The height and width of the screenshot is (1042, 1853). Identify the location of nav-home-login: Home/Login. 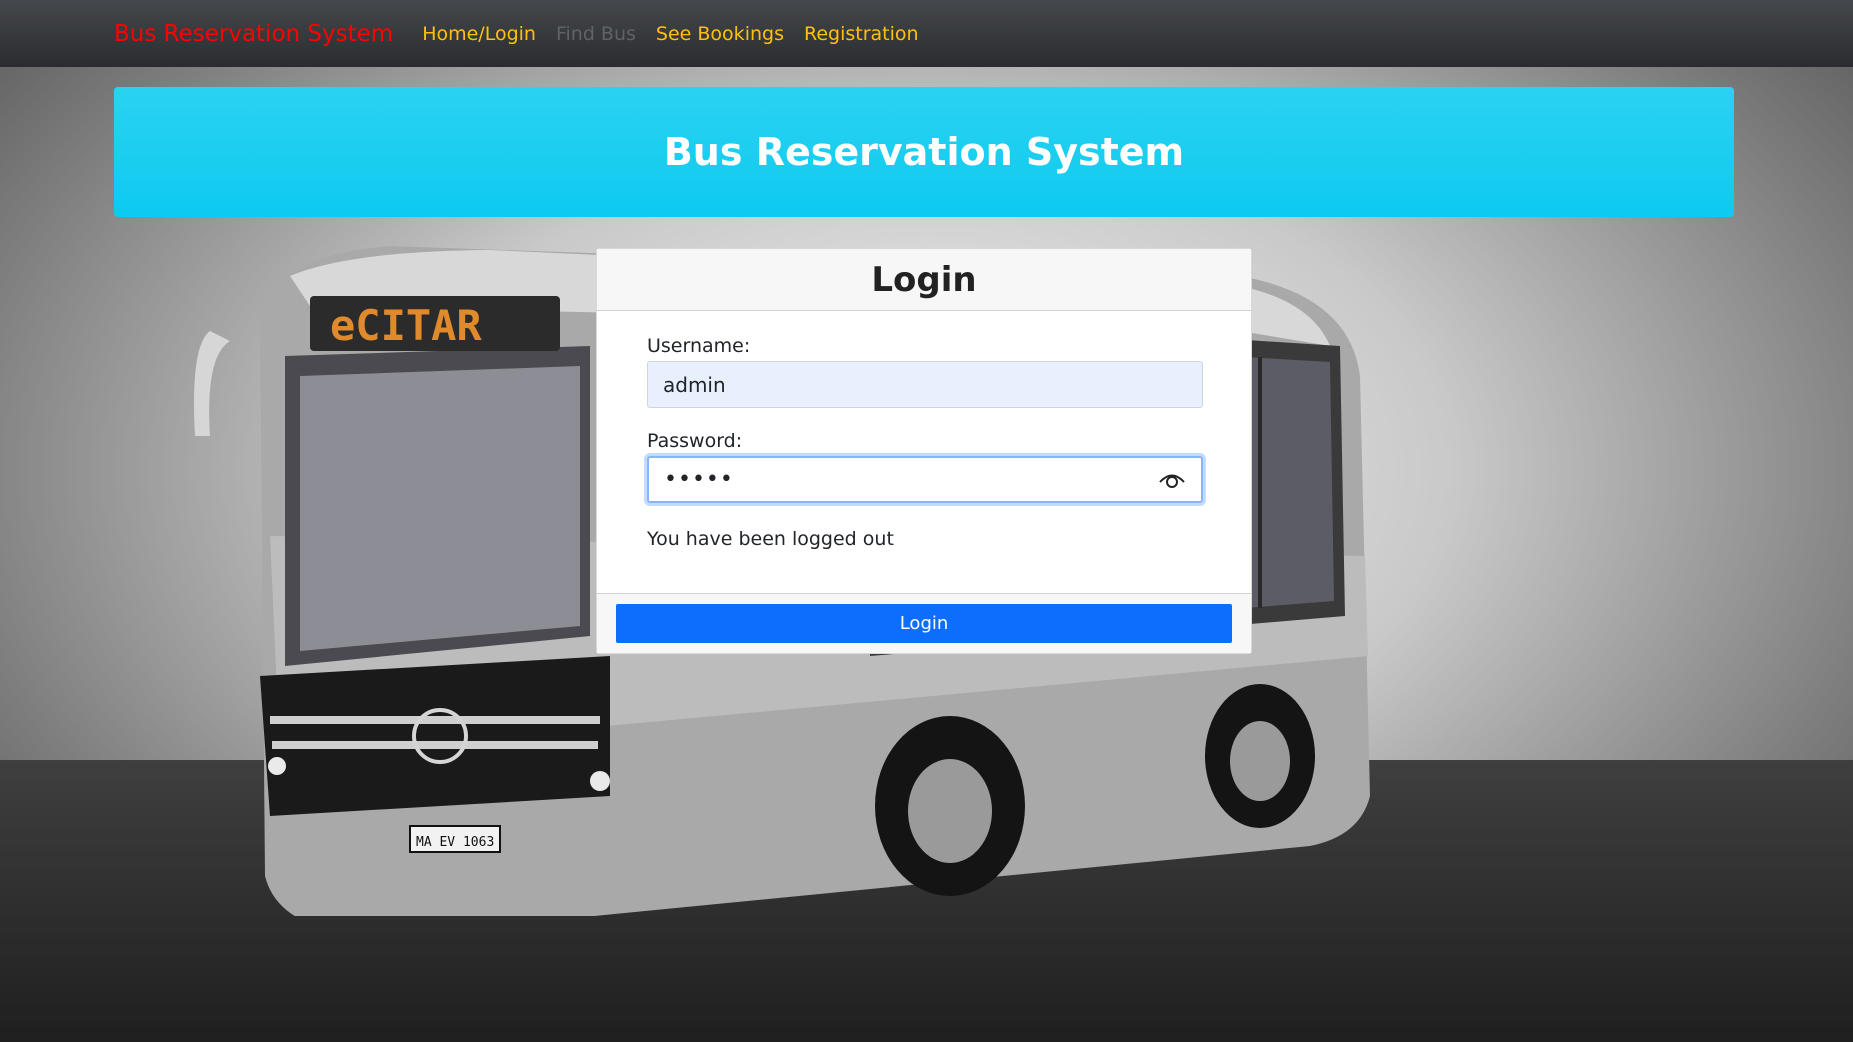
(479, 34).